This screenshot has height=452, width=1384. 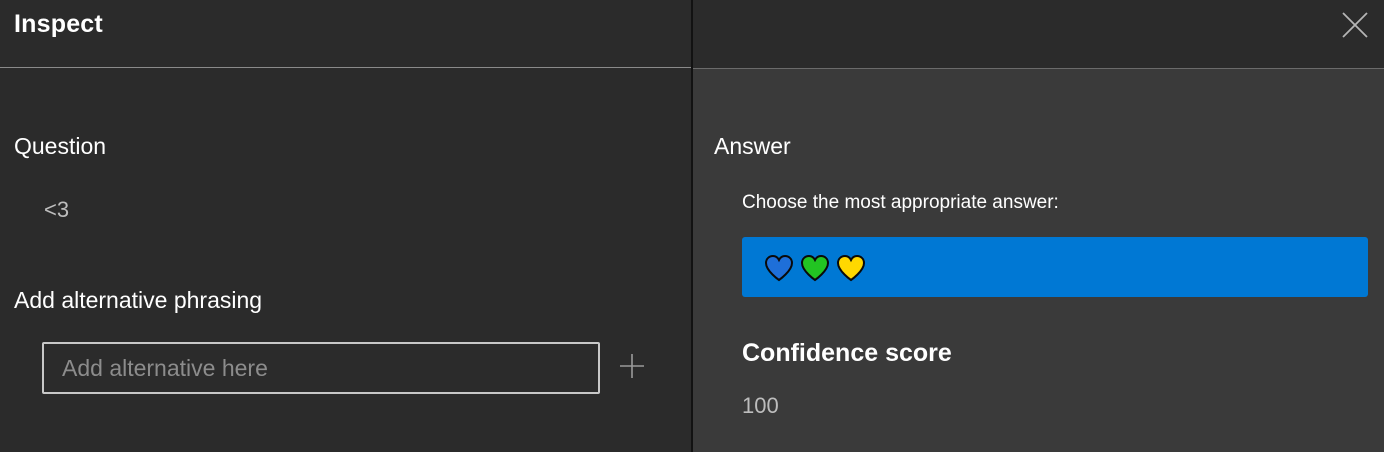 I want to click on answer-option-content, so click(x=815, y=268).